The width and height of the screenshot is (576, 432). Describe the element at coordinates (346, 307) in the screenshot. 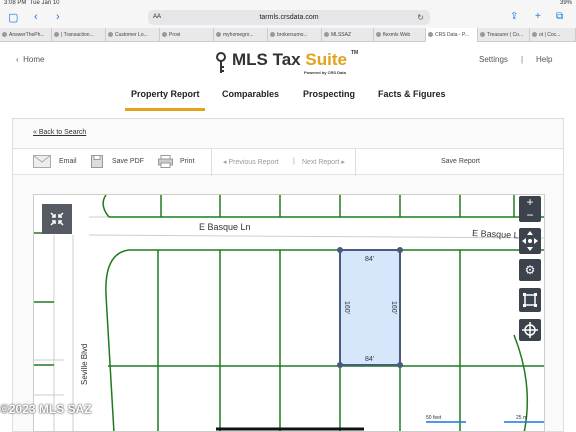

I see `lot-left-dimension: 160'` at that location.